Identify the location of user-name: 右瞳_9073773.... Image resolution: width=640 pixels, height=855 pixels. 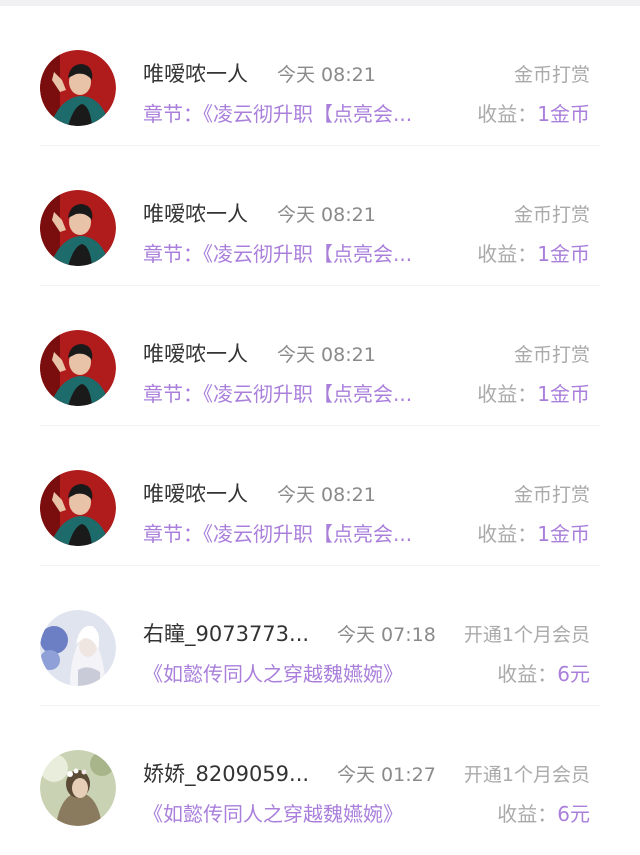
(226, 634).